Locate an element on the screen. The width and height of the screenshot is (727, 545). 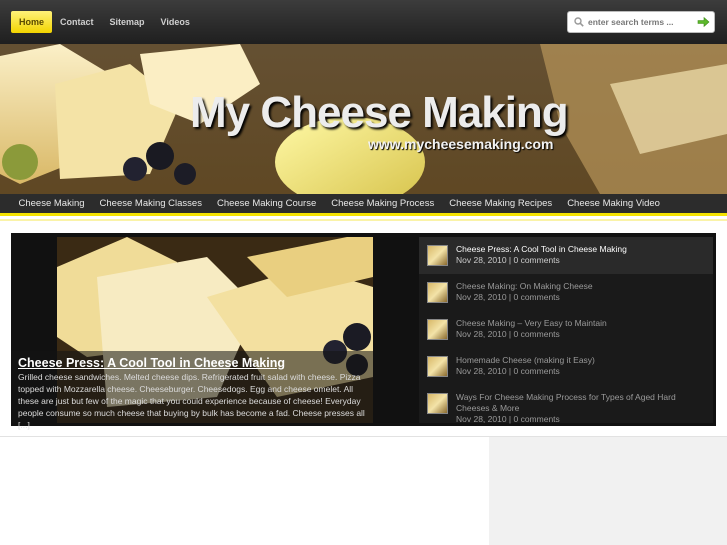
search-input is located at coordinates (638, 22).